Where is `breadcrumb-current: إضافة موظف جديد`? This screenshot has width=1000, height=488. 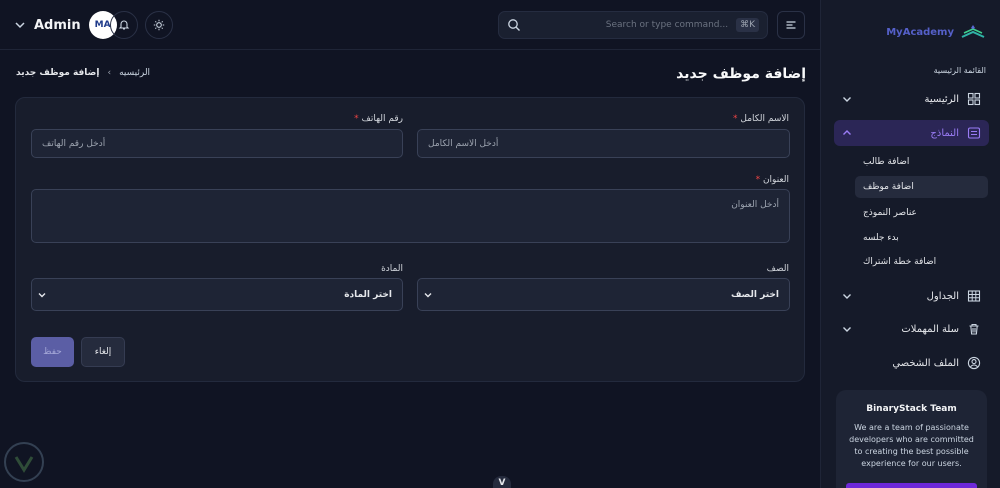
breadcrumb-current: إضافة موظف جديد is located at coordinates (58, 73).